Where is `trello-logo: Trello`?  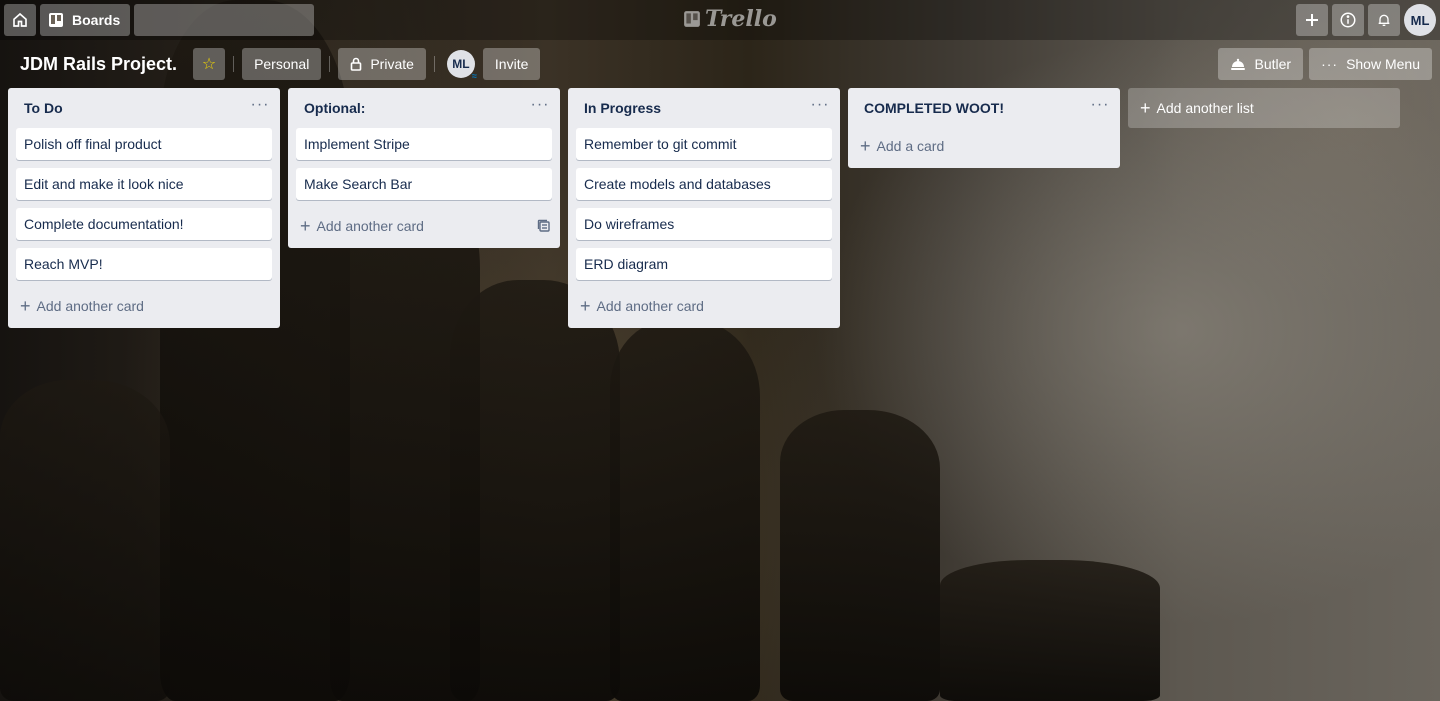
trello-logo: Trello is located at coordinates (730, 19).